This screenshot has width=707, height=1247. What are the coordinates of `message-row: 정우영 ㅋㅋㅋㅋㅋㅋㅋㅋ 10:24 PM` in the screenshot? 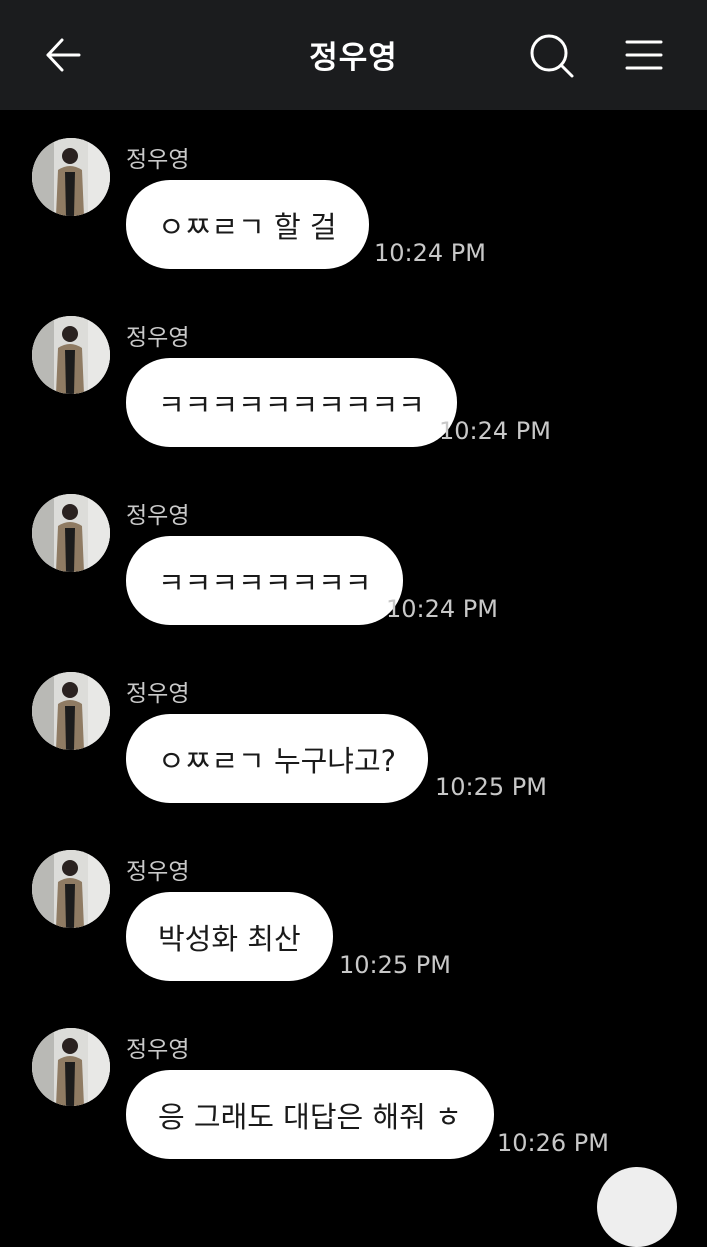 It's located at (353, 551).